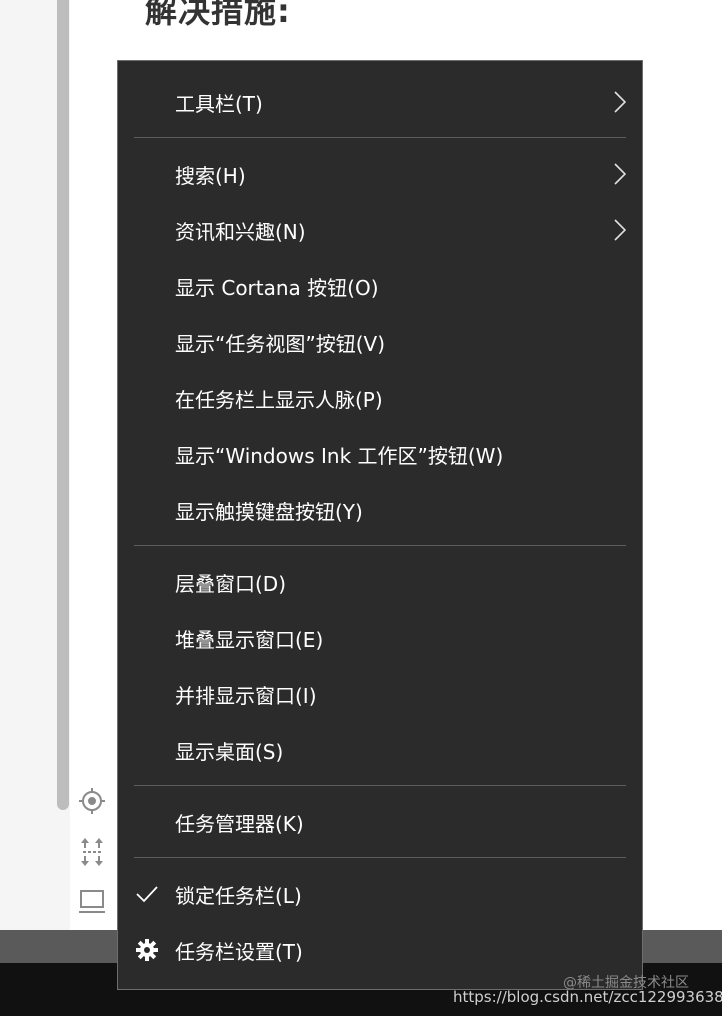 The height and width of the screenshot is (1016, 722). What do you see at coordinates (239, 951) in the screenshot?
I see `menu-item-label: 任务栏设置(T)` at bounding box center [239, 951].